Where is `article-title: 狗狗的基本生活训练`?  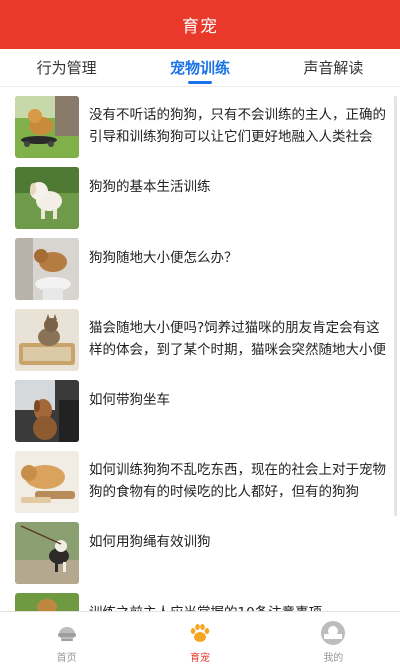
article-title: 狗狗的基本生活训练 is located at coordinates (150, 187).